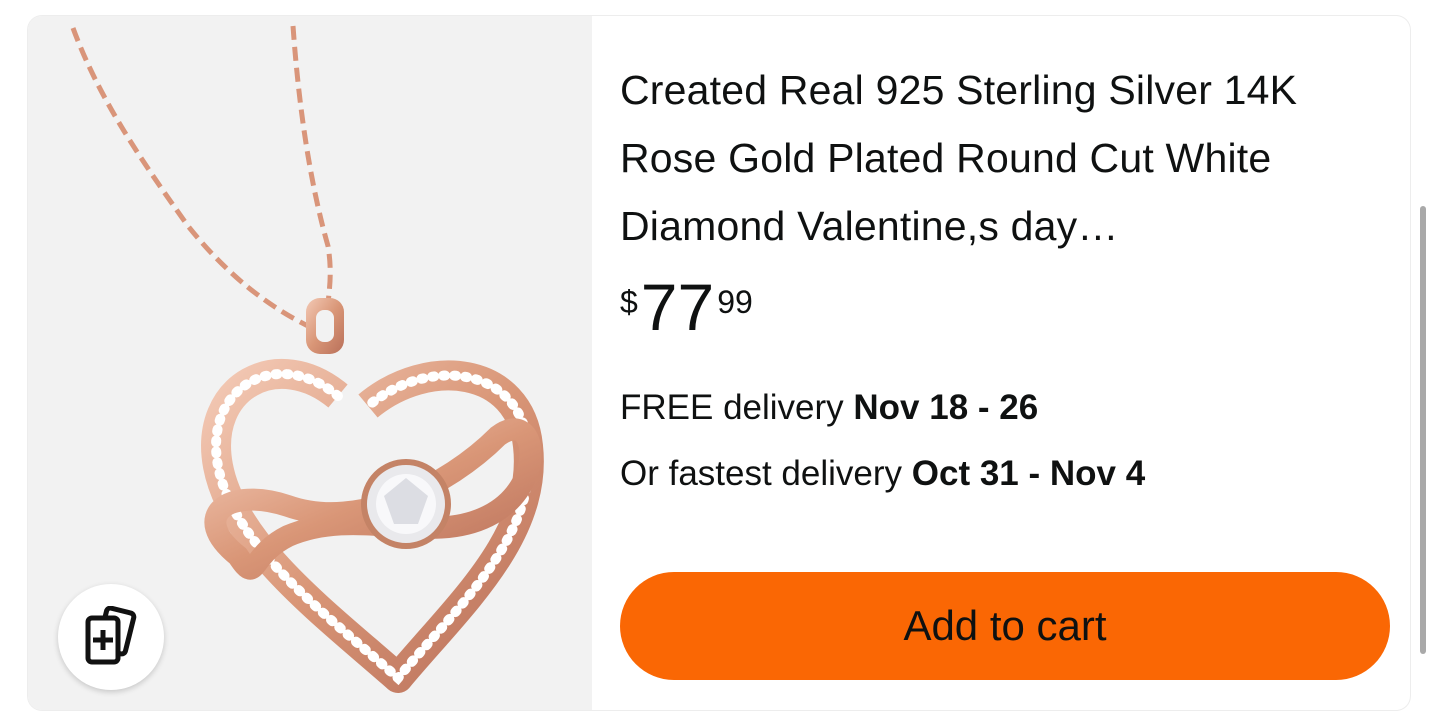  I want to click on add-to-cart-button: Add to cart, so click(1005, 626).